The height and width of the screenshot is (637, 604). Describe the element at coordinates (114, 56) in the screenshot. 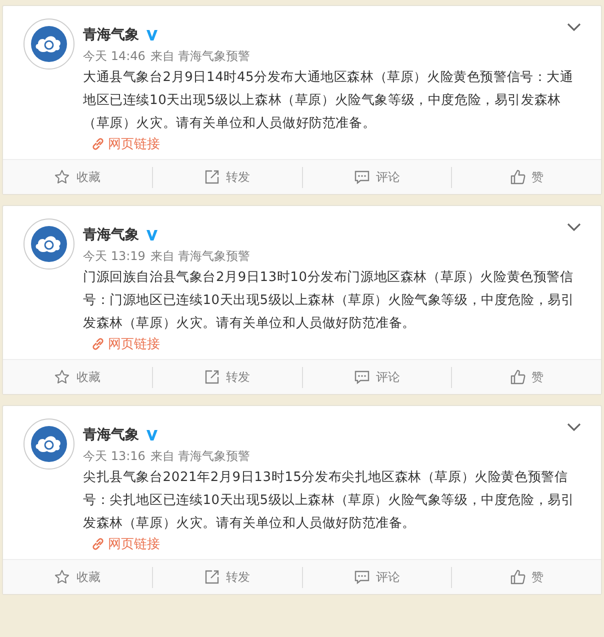

I see `post-time: 今天 14:46` at that location.